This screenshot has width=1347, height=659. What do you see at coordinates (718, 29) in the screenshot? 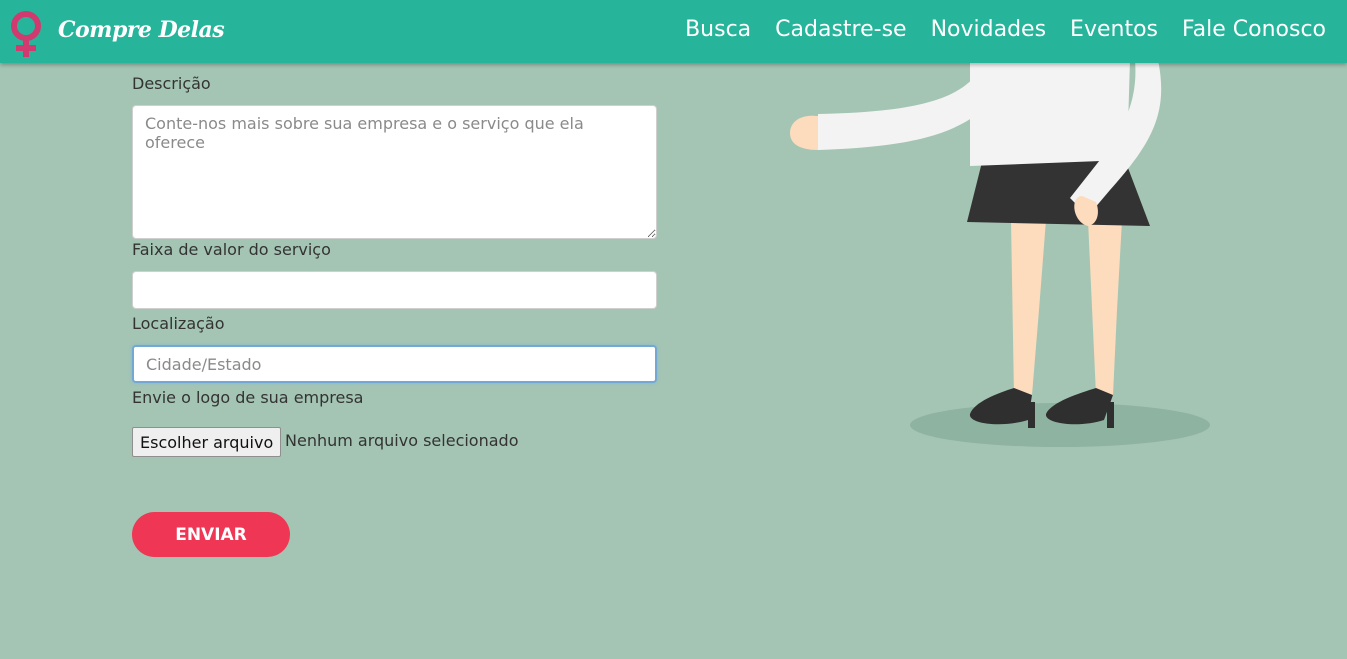
I see `nav-link-busca: Busca` at bounding box center [718, 29].